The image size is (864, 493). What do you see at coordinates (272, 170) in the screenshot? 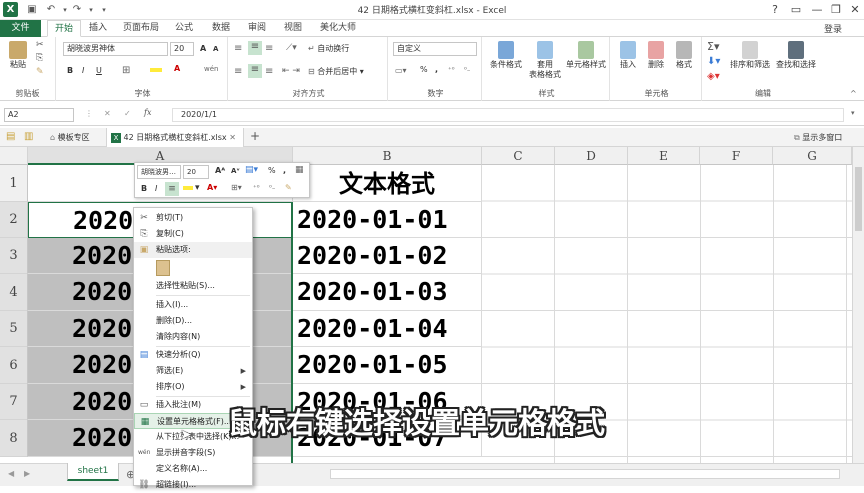
I see `mini-percent-button: %` at bounding box center [272, 170].